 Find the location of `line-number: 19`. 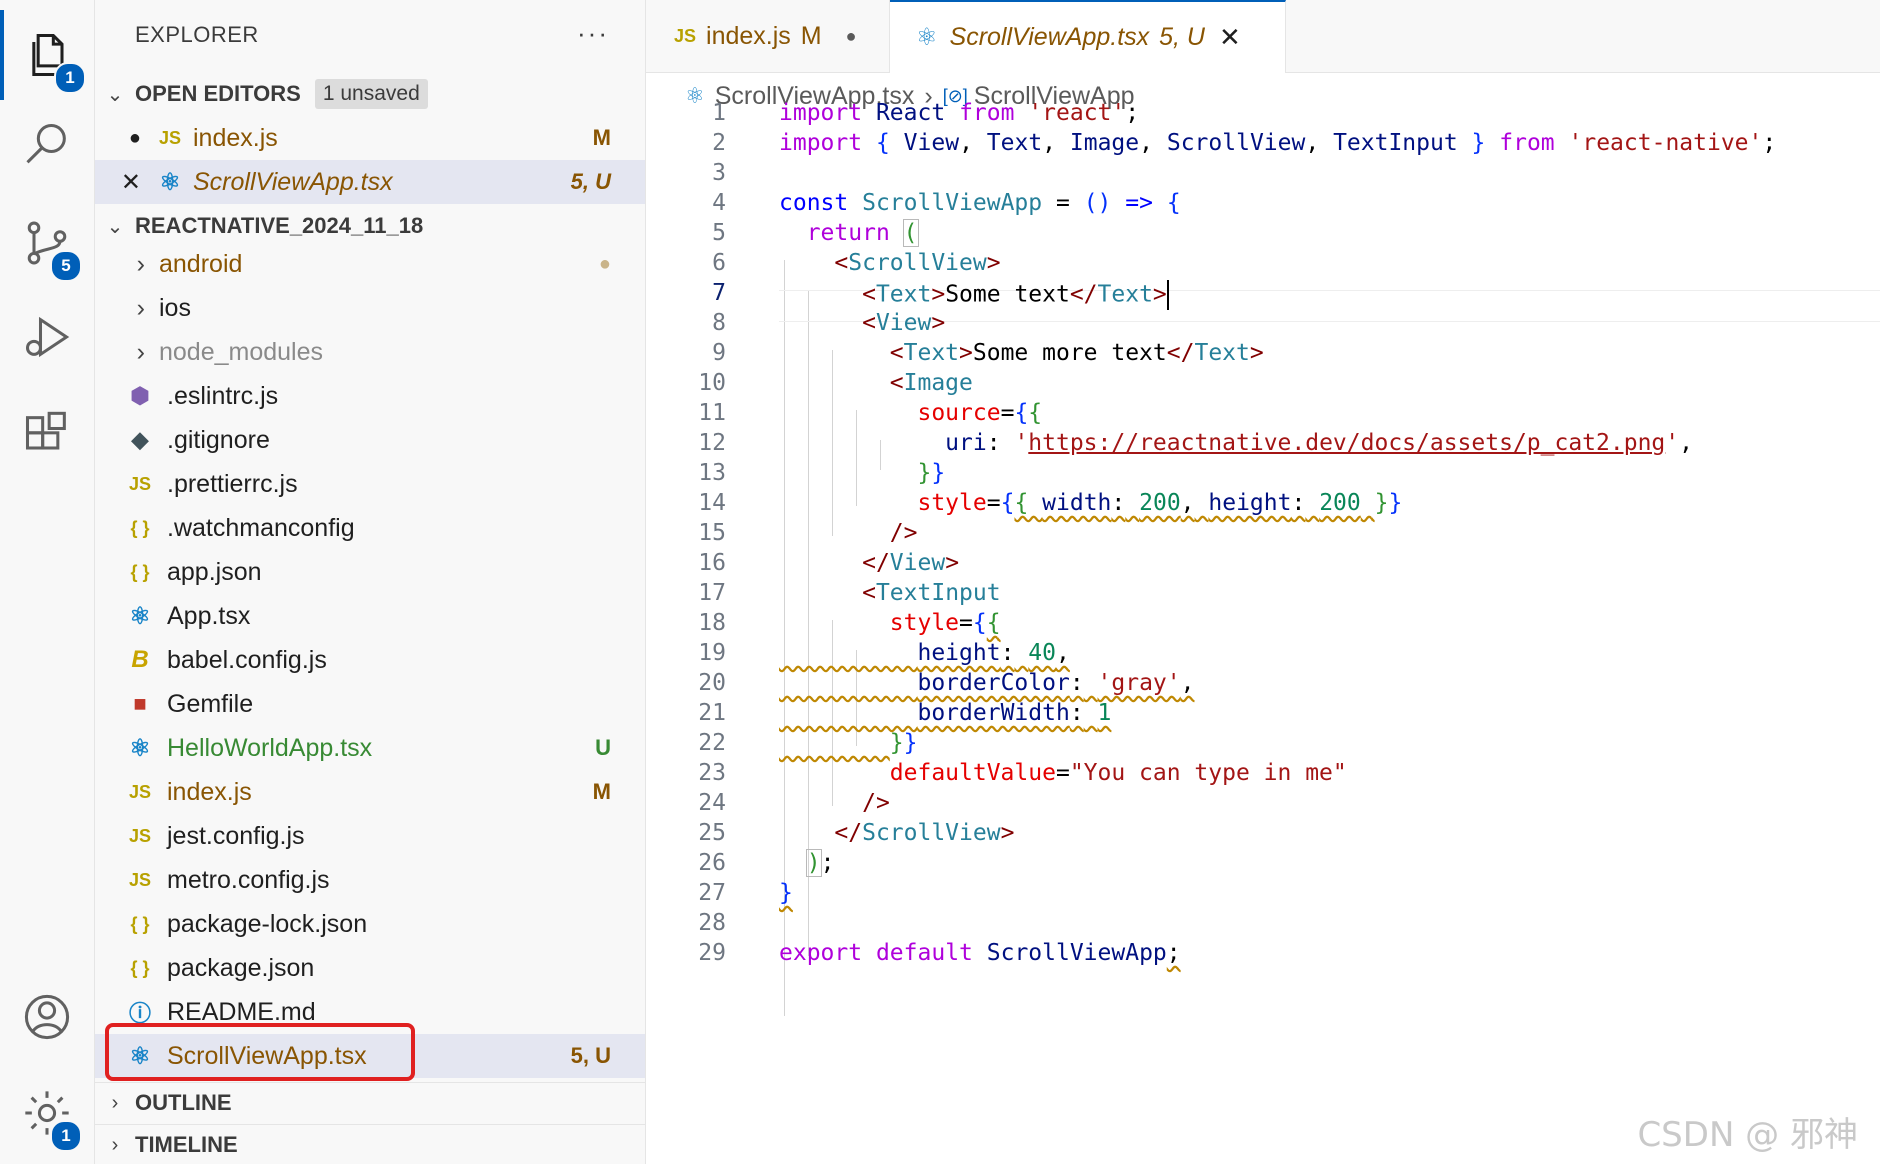

line-number: 19 is located at coordinates (712, 653).